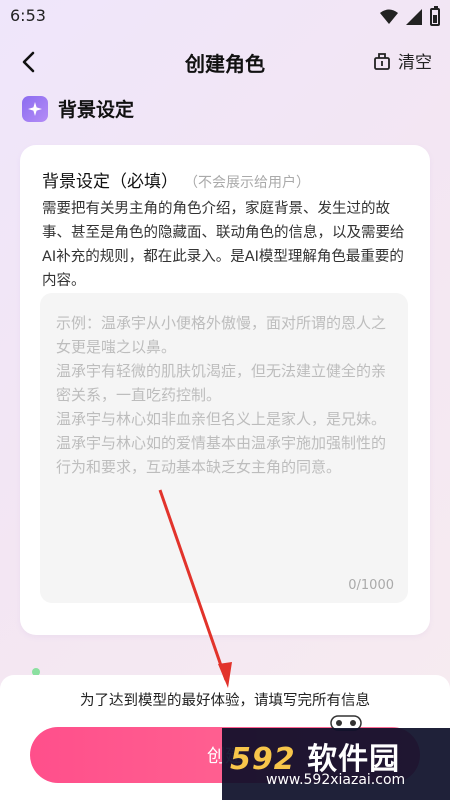 Image resolution: width=450 pixels, height=800 pixels. I want to click on status-icons, so click(410, 16).